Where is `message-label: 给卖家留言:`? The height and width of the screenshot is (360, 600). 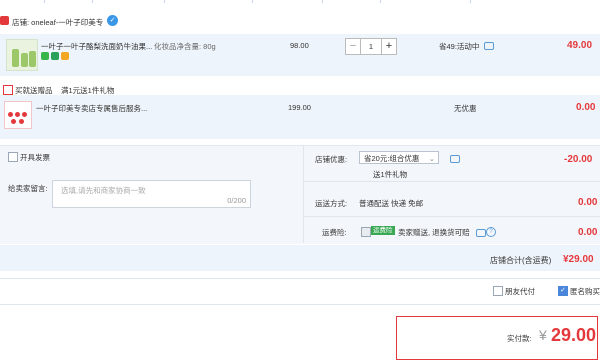 message-label: 给卖家留言: is located at coordinates (28, 188).